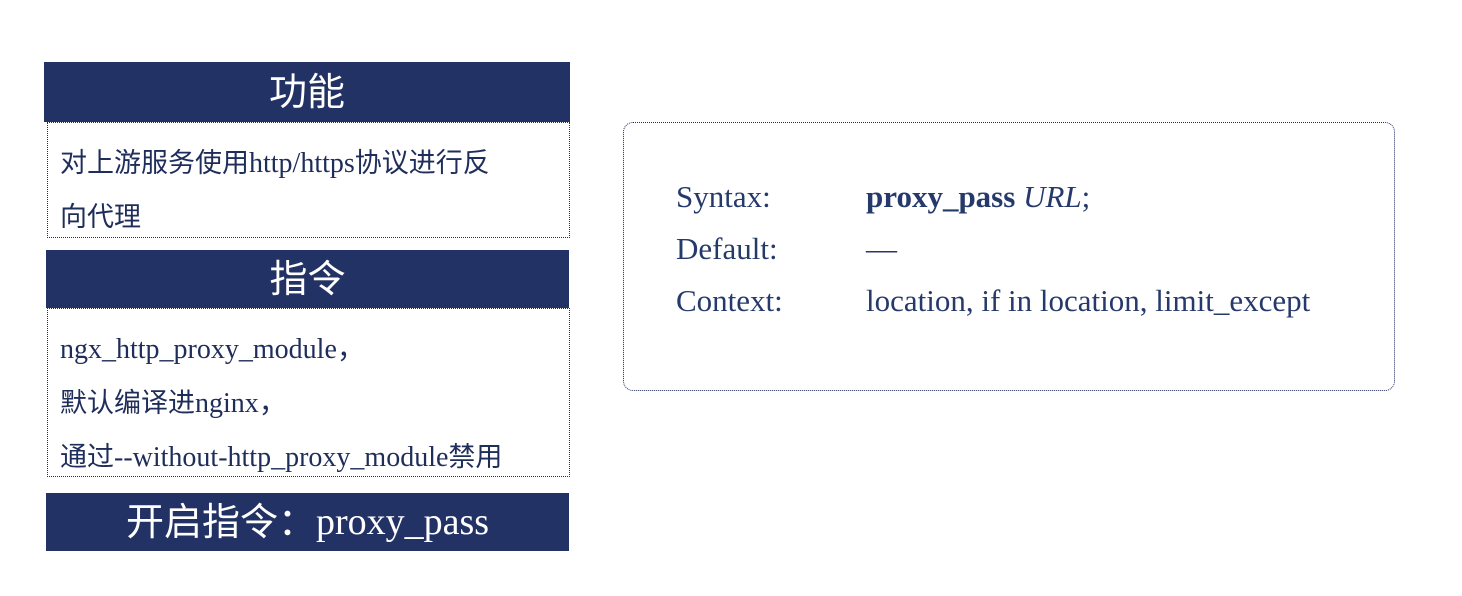 This screenshot has width=1462, height=596. Describe the element at coordinates (941, 196) in the screenshot. I see `syntax-directive-name: proxy_pass` at that location.